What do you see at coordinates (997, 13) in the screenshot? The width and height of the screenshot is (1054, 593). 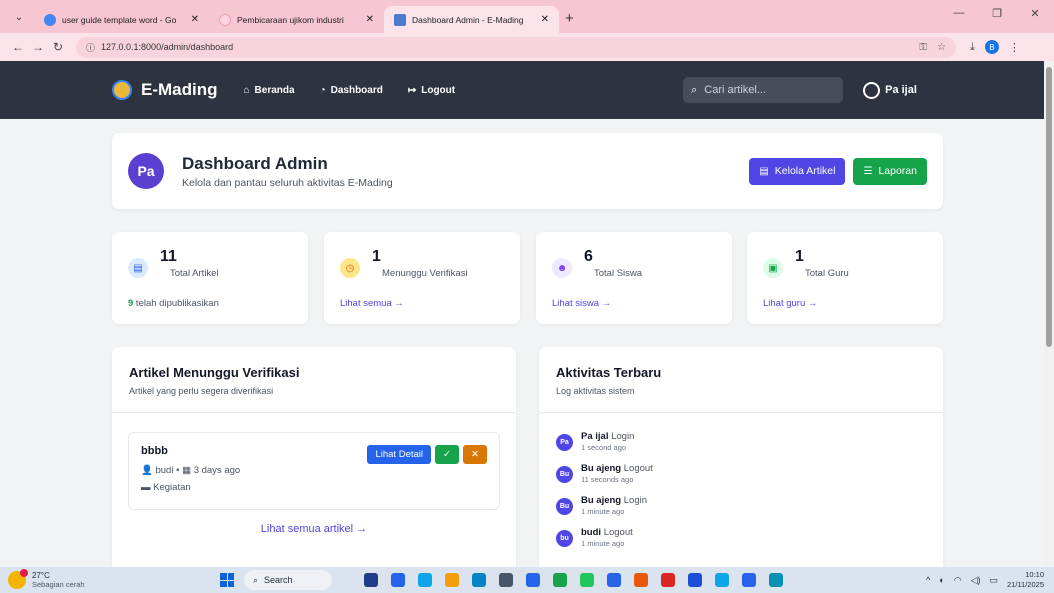 I see `restore-icon: ❐` at bounding box center [997, 13].